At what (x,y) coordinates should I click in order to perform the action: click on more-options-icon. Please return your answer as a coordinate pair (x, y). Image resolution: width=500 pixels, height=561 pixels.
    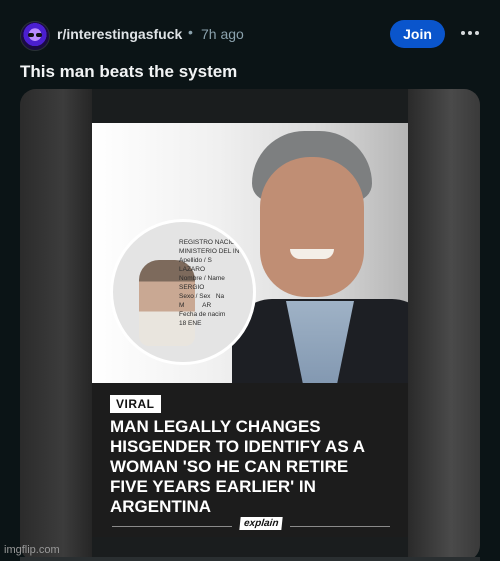
    Looking at the image, I should click on (470, 33).